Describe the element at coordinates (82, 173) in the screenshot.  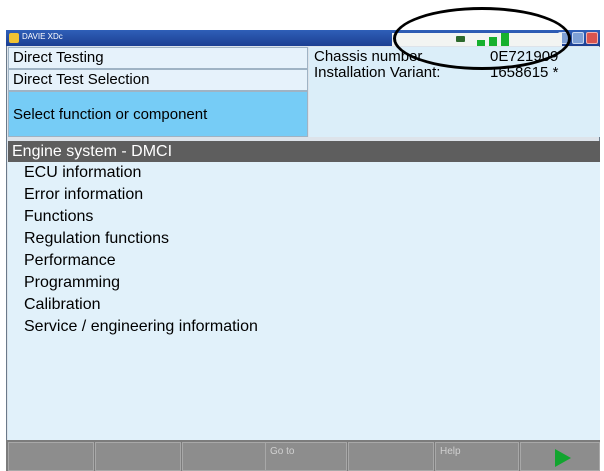
I see `list-item-ecu-information: ECU information` at that location.